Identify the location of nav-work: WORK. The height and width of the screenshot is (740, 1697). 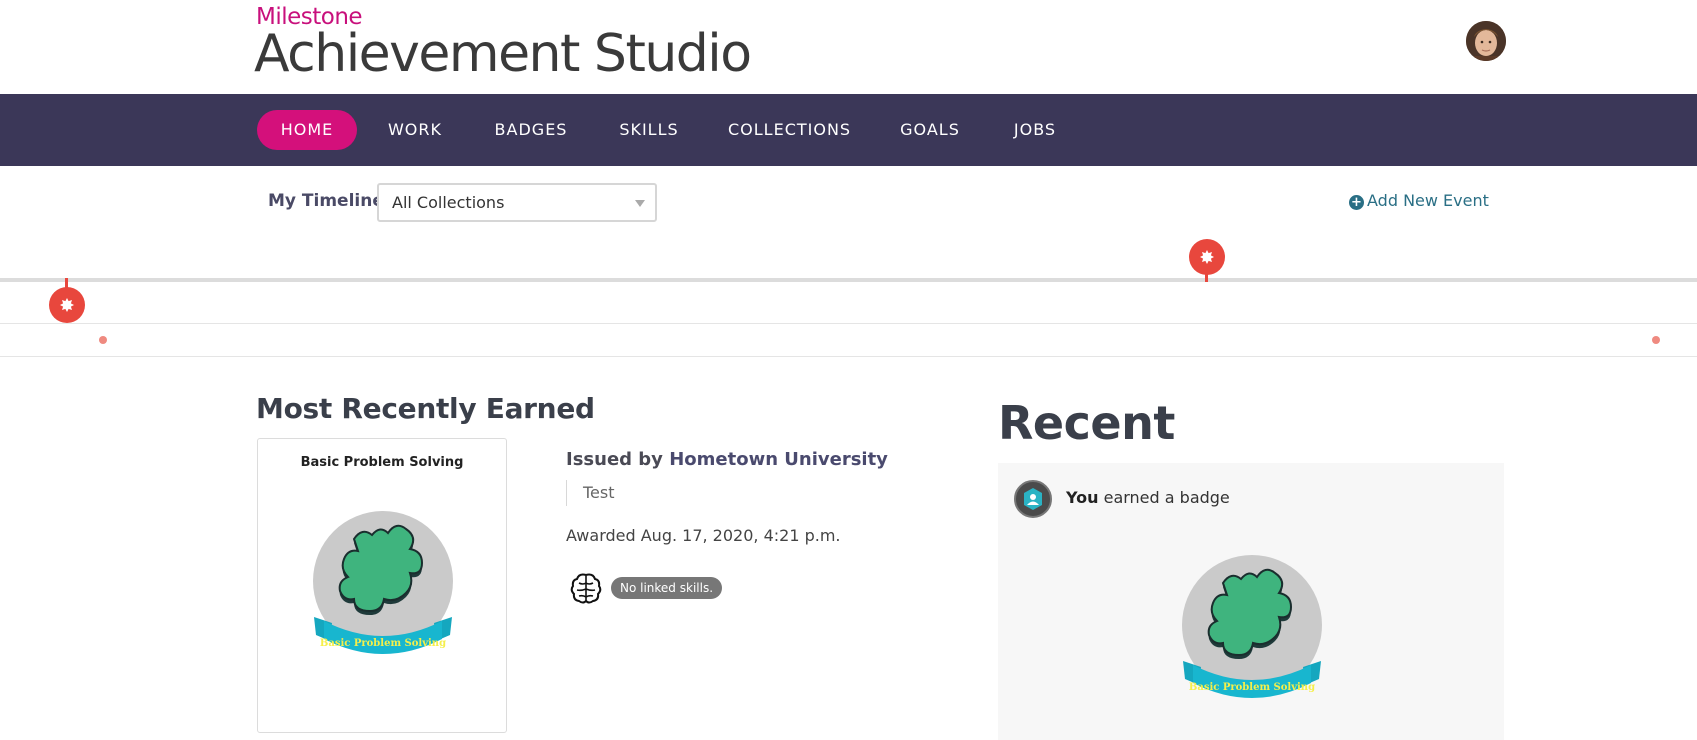
(415, 130).